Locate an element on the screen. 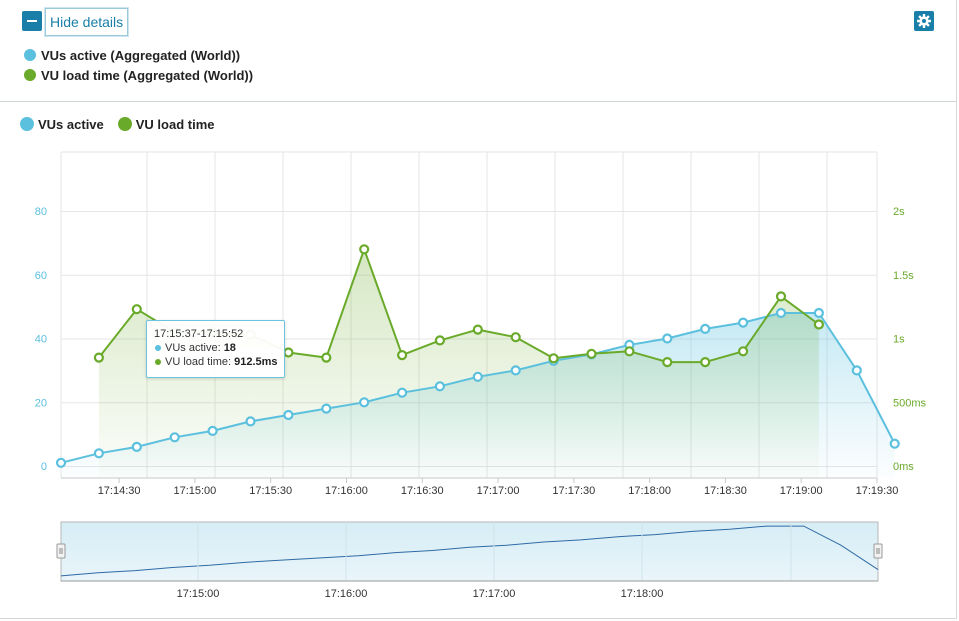  y-left-tick-label: 60 is located at coordinates (41, 276).